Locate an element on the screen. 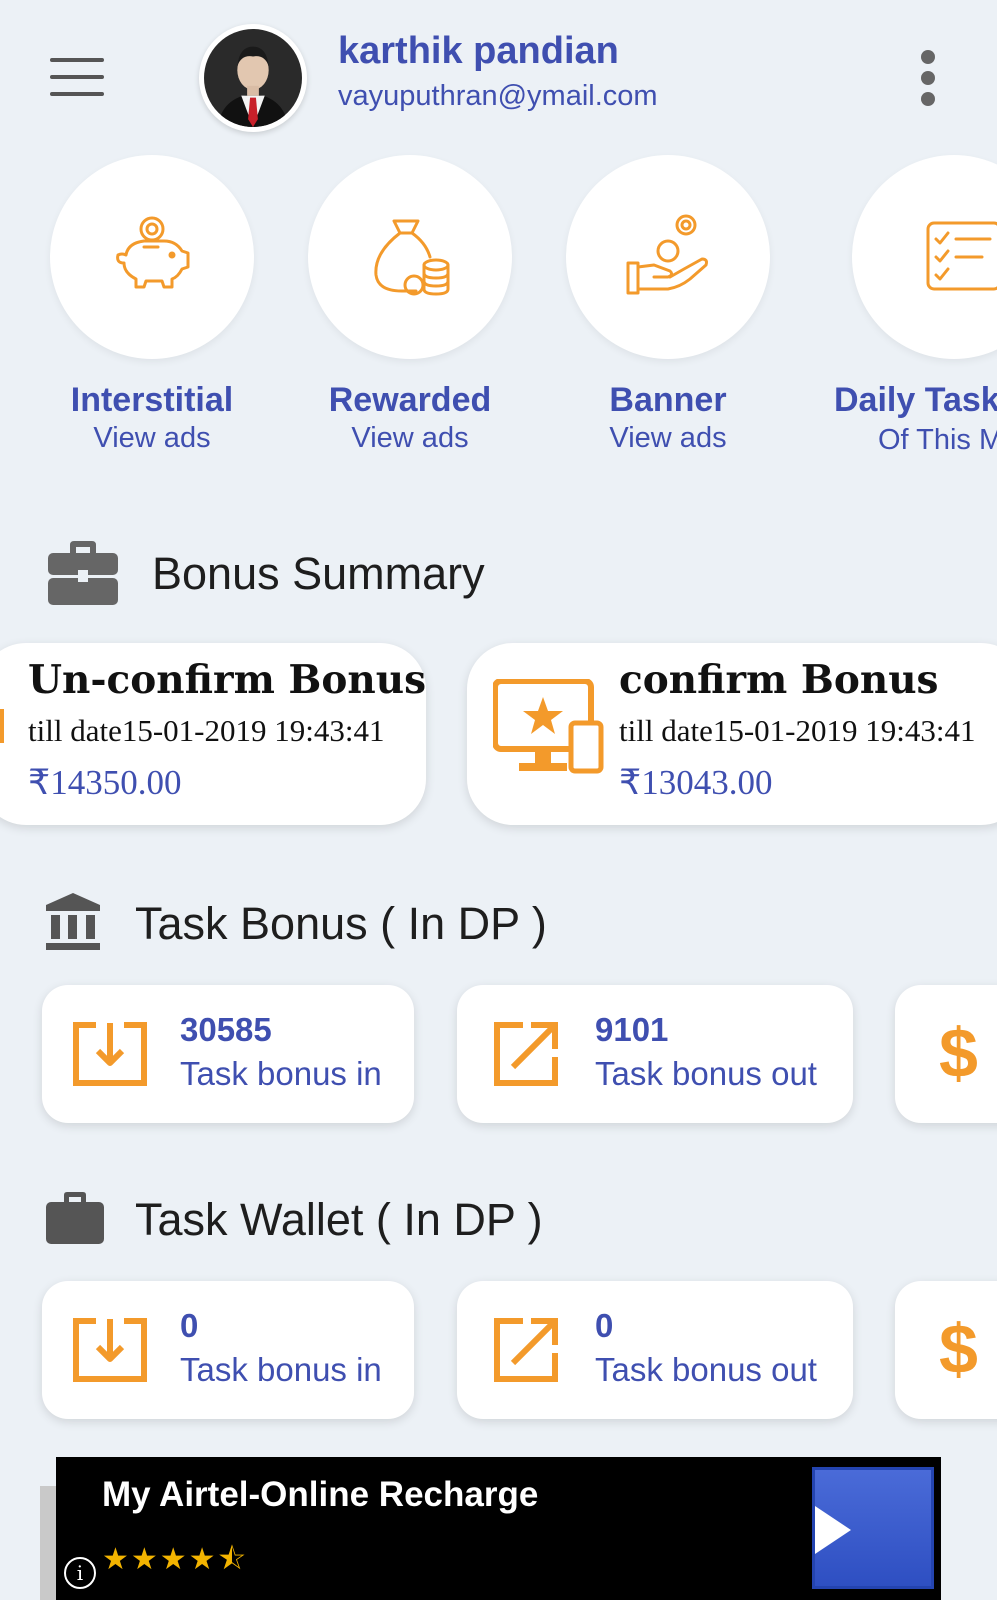 This screenshot has width=997, height=1600. wallet-balance-card: $ is located at coordinates (946, 1350).